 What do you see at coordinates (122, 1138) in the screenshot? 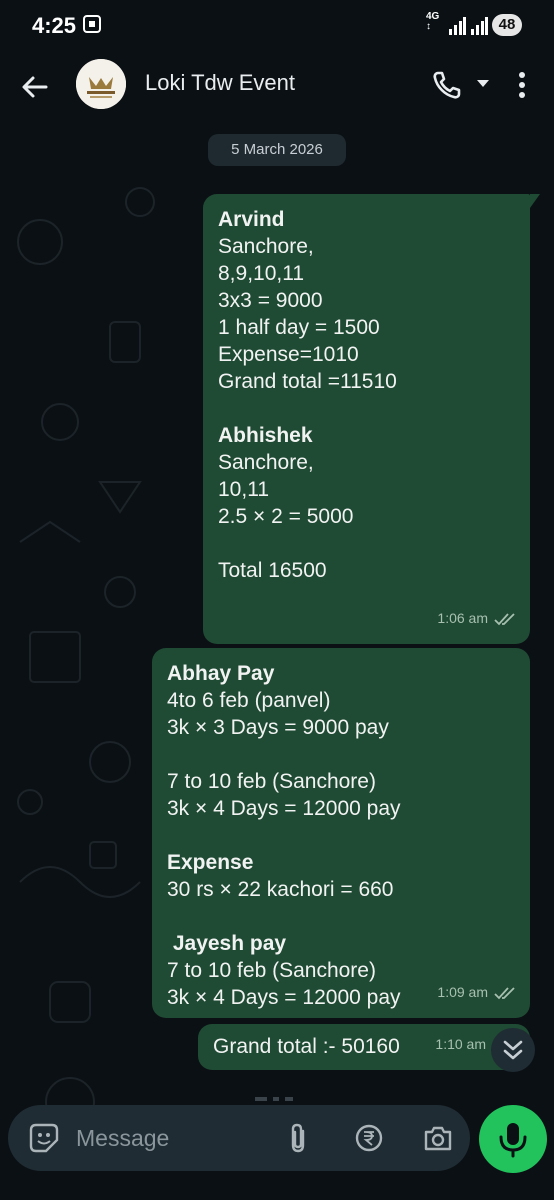
I see `message-input: Message` at bounding box center [122, 1138].